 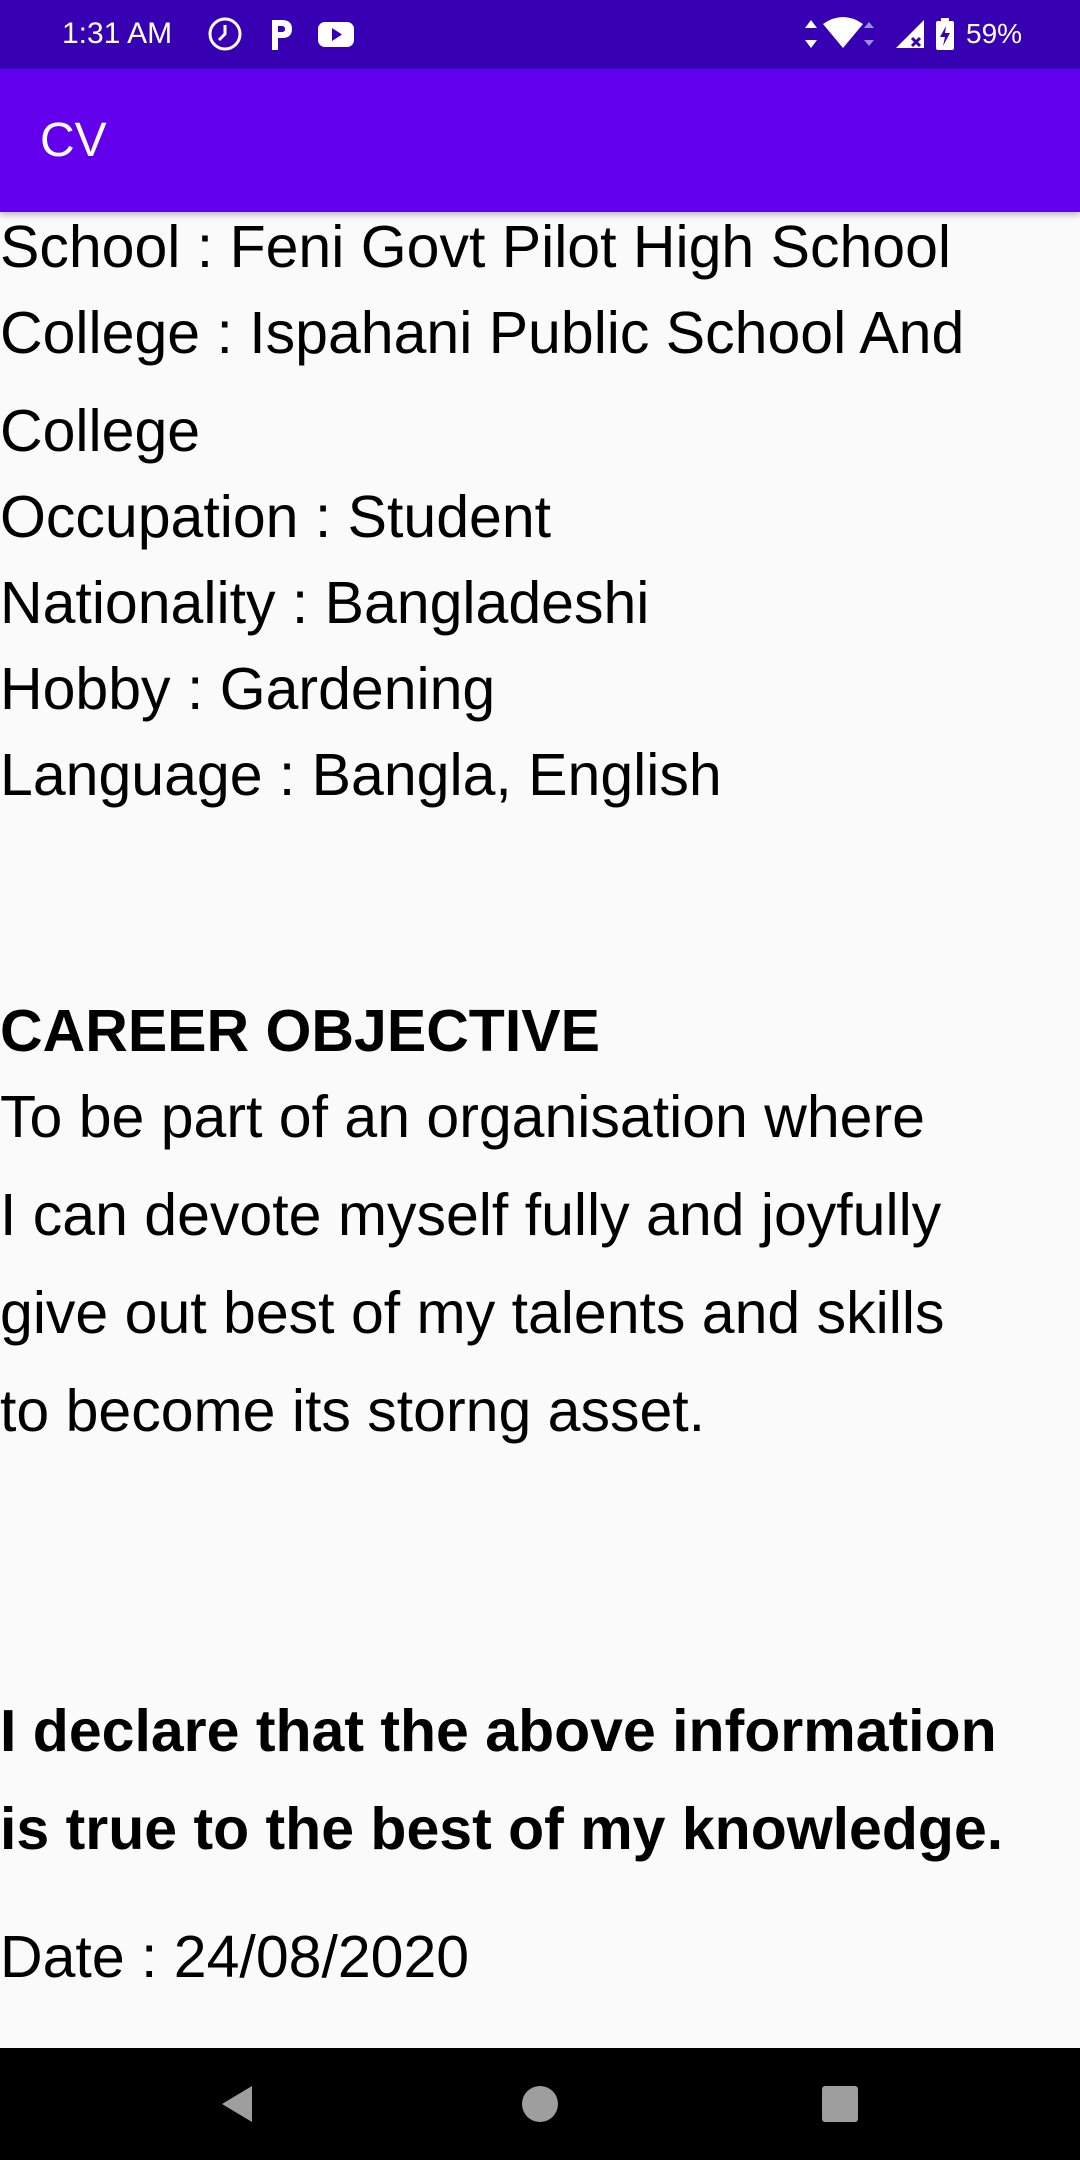 I want to click on cv-college-line1: College : Ispahani Public School And, so click(x=482, y=333).